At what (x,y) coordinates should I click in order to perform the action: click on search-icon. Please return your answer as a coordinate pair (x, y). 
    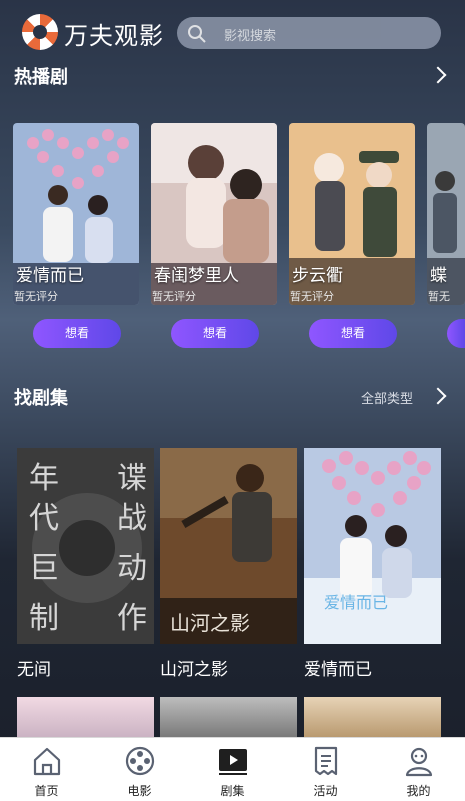
    Looking at the image, I should click on (197, 34).